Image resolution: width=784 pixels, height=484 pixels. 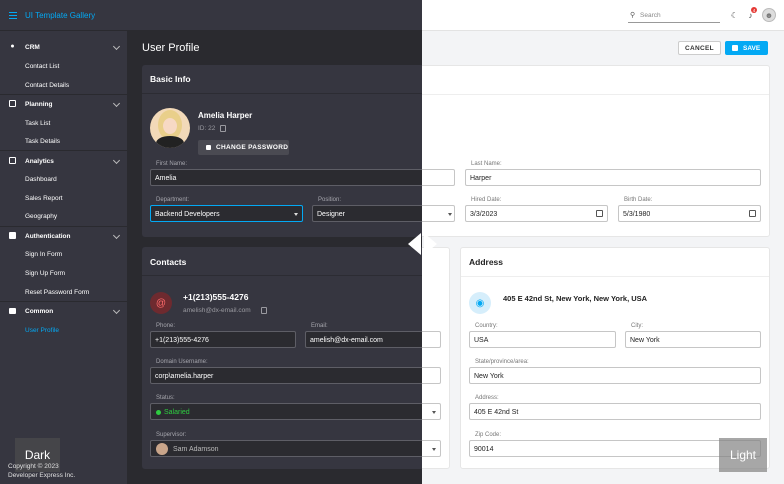 I want to click on sidebar-item-contact-list: Contact List, so click(x=42, y=66).